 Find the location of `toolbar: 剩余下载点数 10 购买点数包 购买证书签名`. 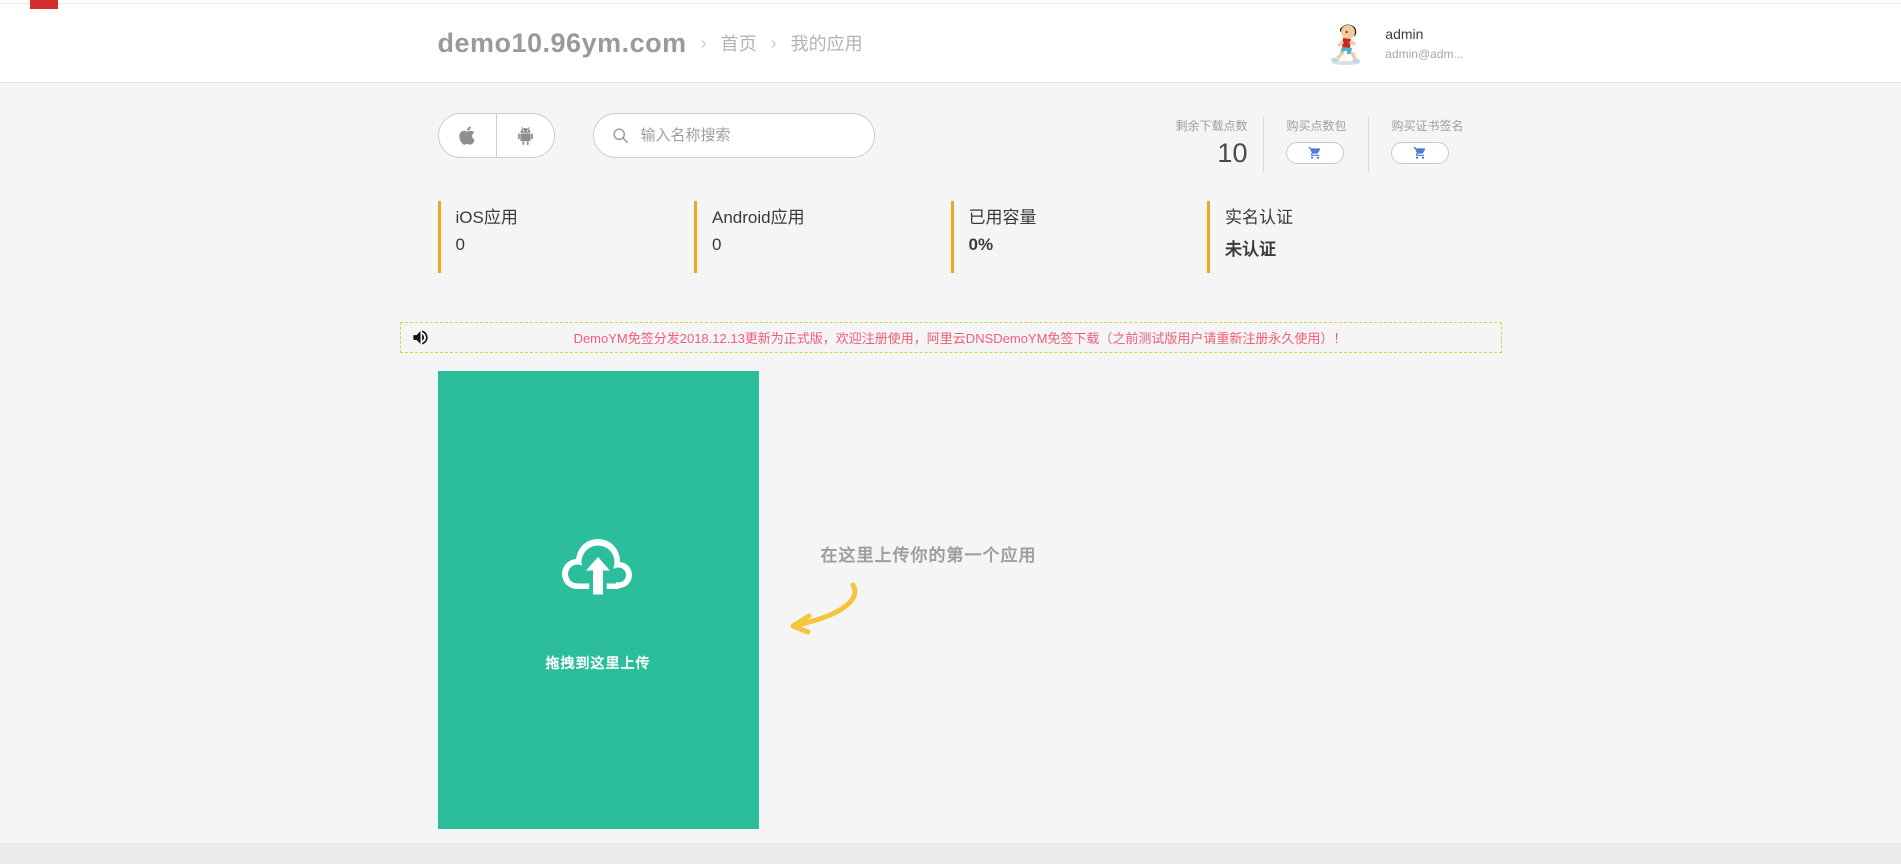

toolbar: 剩余下载点数 10 购买点数包 购买证书签名 is located at coordinates (950, 143).